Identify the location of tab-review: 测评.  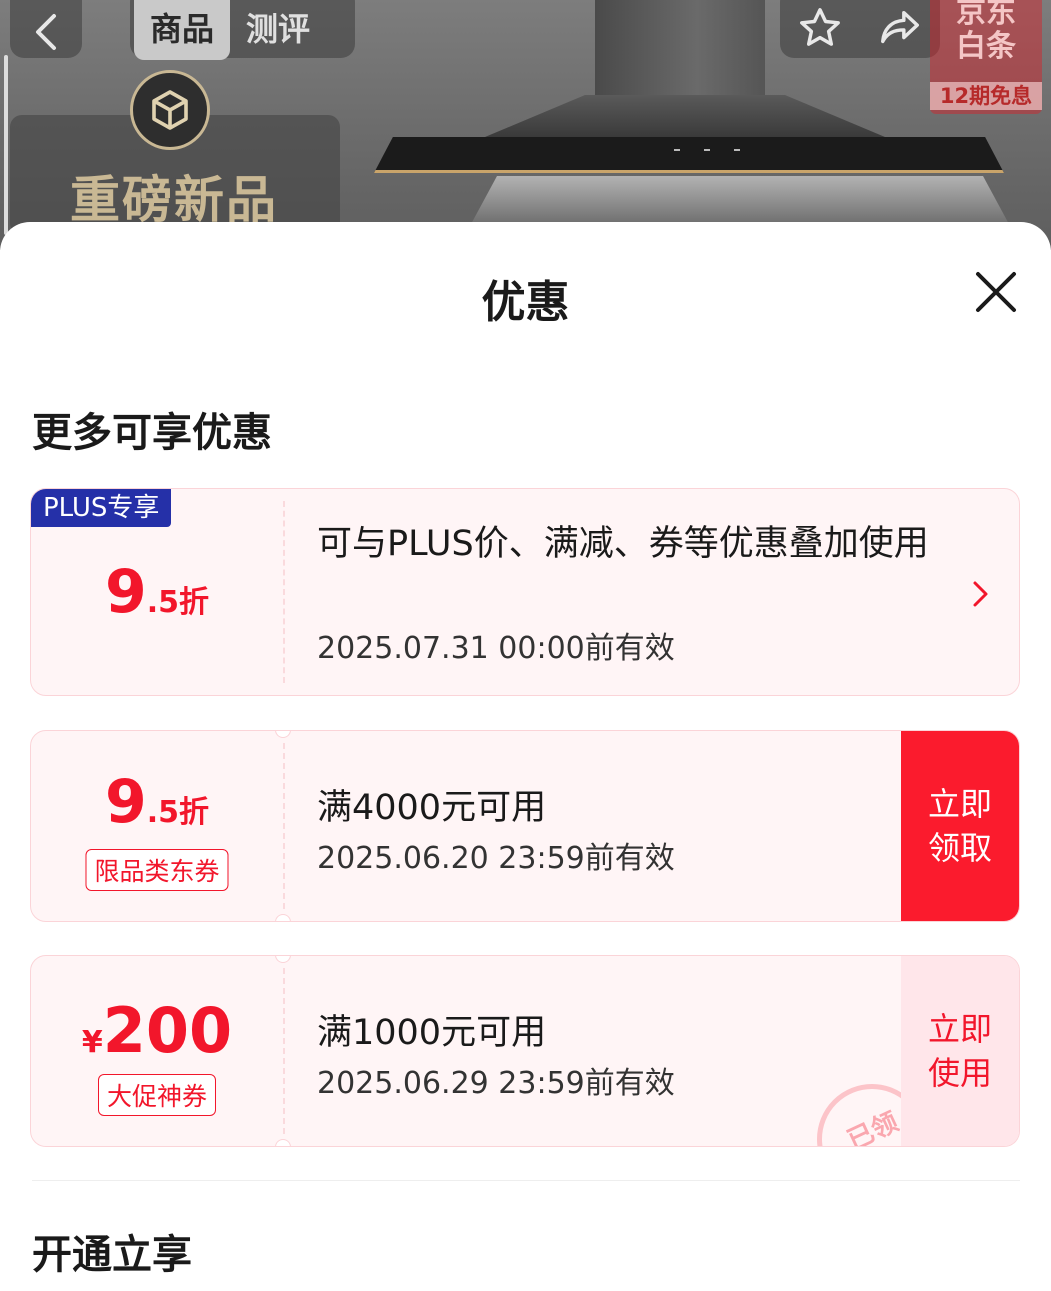
(278, 30).